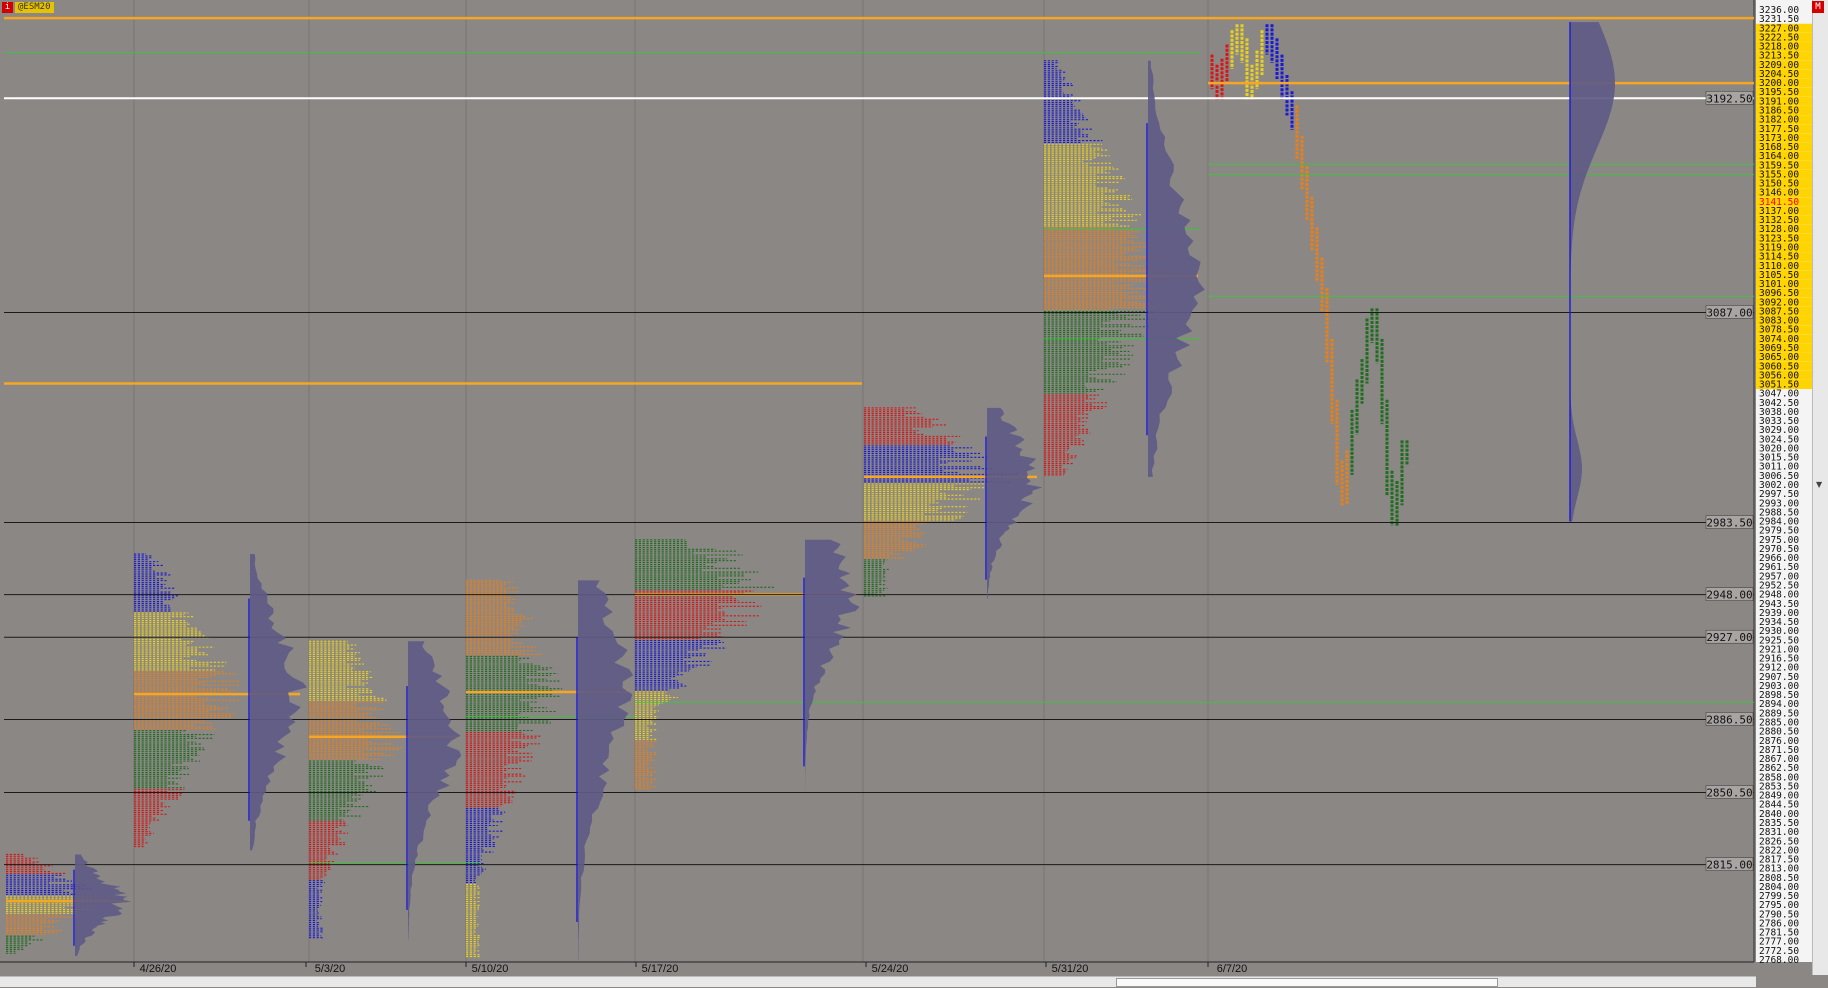 The height and width of the screenshot is (988, 1828). What do you see at coordinates (1819, 484) in the screenshot?
I see `scroll-down-arrow-icon: ▼` at bounding box center [1819, 484].